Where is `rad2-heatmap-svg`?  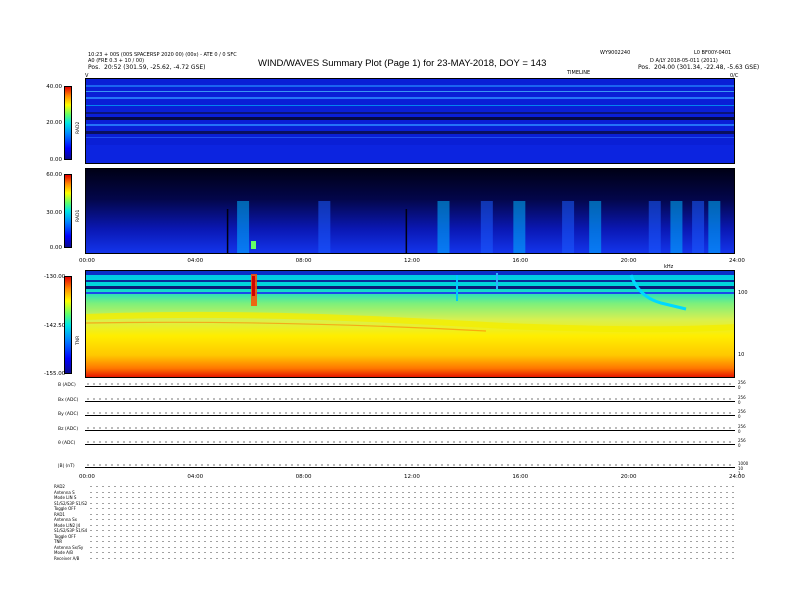 rad2-heatmap-svg is located at coordinates (410, 121).